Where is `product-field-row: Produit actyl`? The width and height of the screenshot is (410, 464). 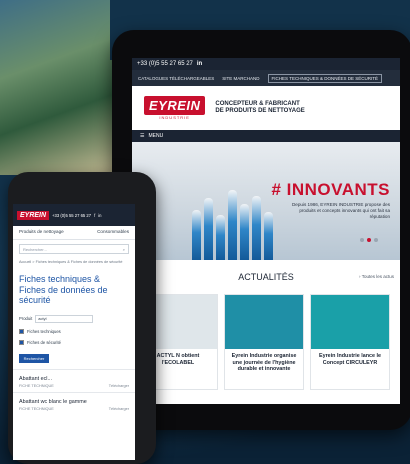
product-field-row: Produit actyl is located at coordinates (74, 319).